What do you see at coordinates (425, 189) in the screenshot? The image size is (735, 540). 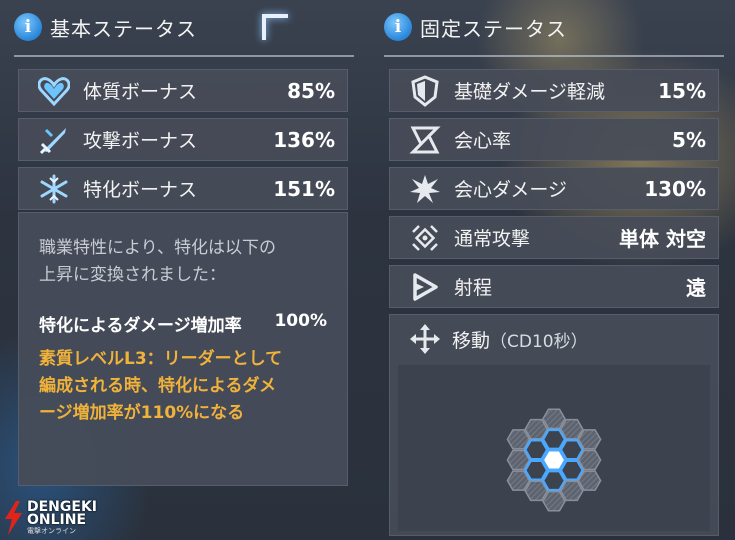 I see `burst-icon` at bounding box center [425, 189].